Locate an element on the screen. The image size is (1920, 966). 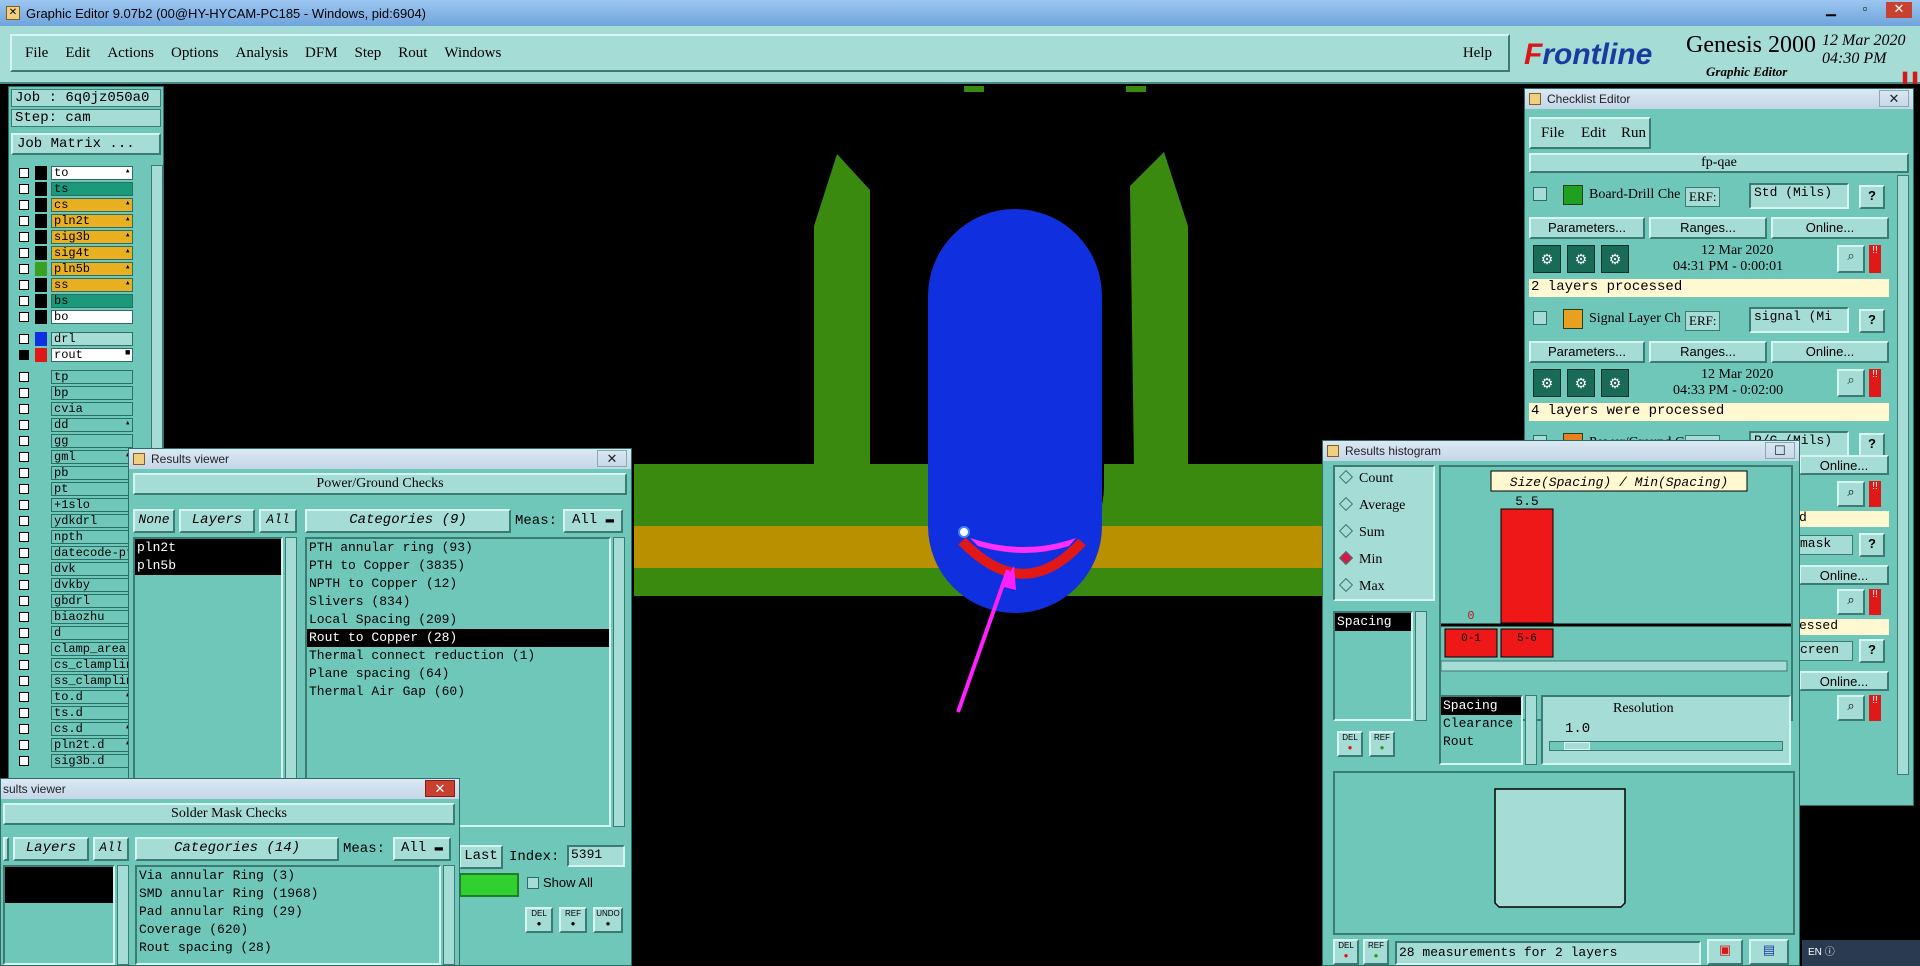
layer-row: gbdrl is located at coordinates (77, 601).